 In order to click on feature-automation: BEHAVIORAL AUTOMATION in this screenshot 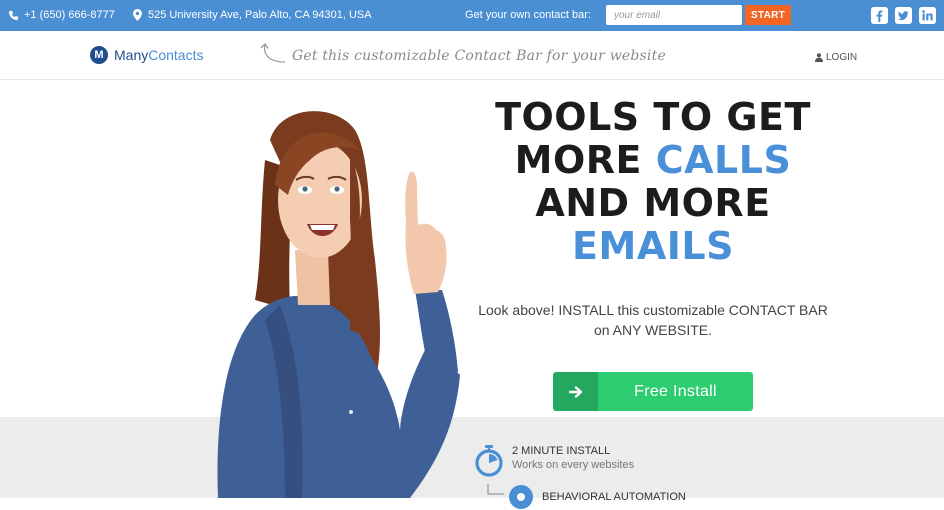, I will do `click(586, 497)`.